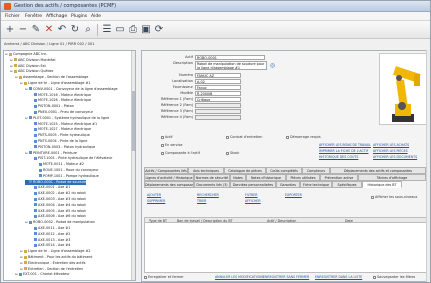  Describe the element at coordinates (58, 199) in the screenshot. I see `tree-item: AXE-0003 - Axe #3 du robot` at that location.